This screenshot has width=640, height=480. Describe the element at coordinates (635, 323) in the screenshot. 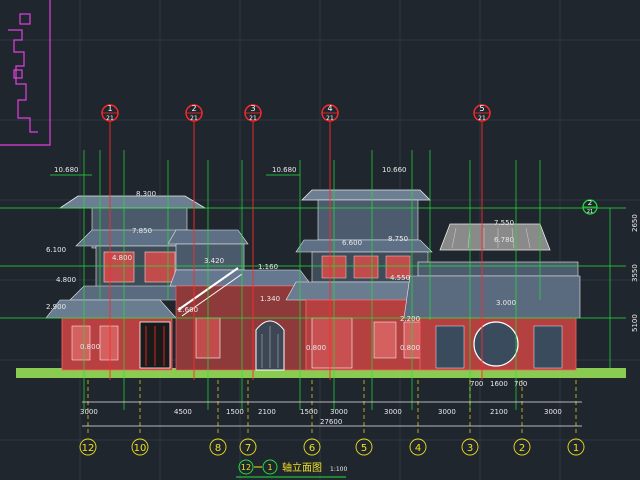

I see `side-dim-2: 5100` at that location.